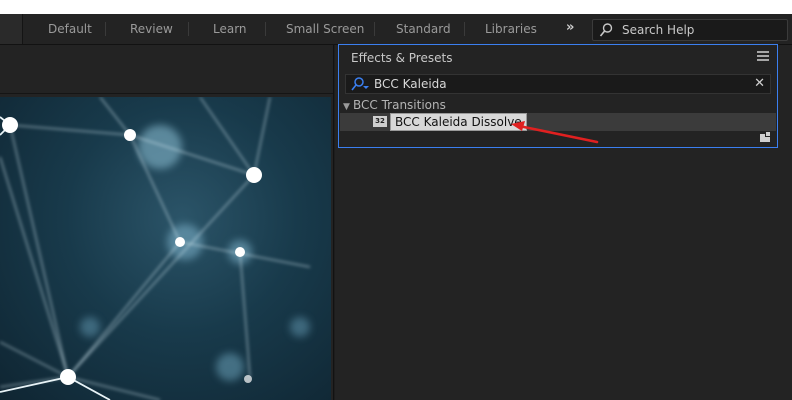  What do you see at coordinates (759, 84) in the screenshot?
I see `clear-icon: ✕` at bounding box center [759, 84].